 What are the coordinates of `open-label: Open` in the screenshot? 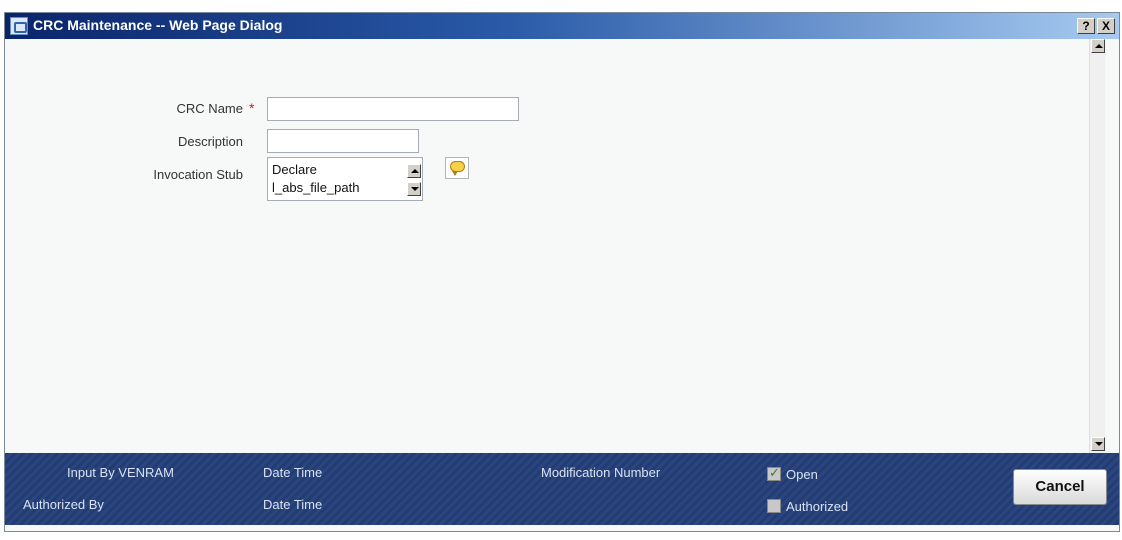 It's located at (802, 474).